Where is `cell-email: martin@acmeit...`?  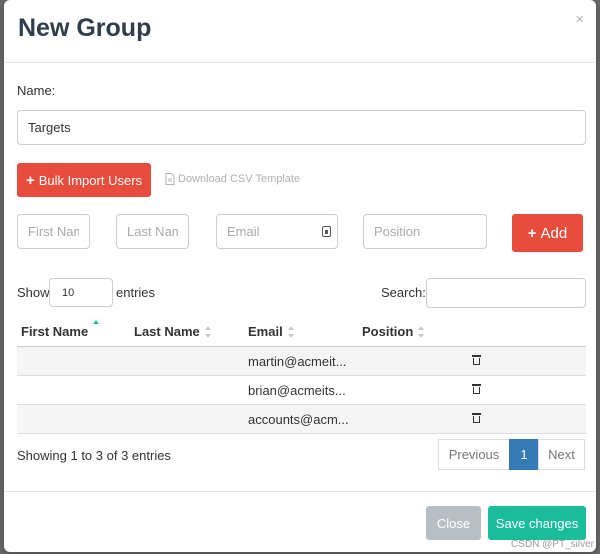
cell-email: martin@acmeit... is located at coordinates (301, 361).